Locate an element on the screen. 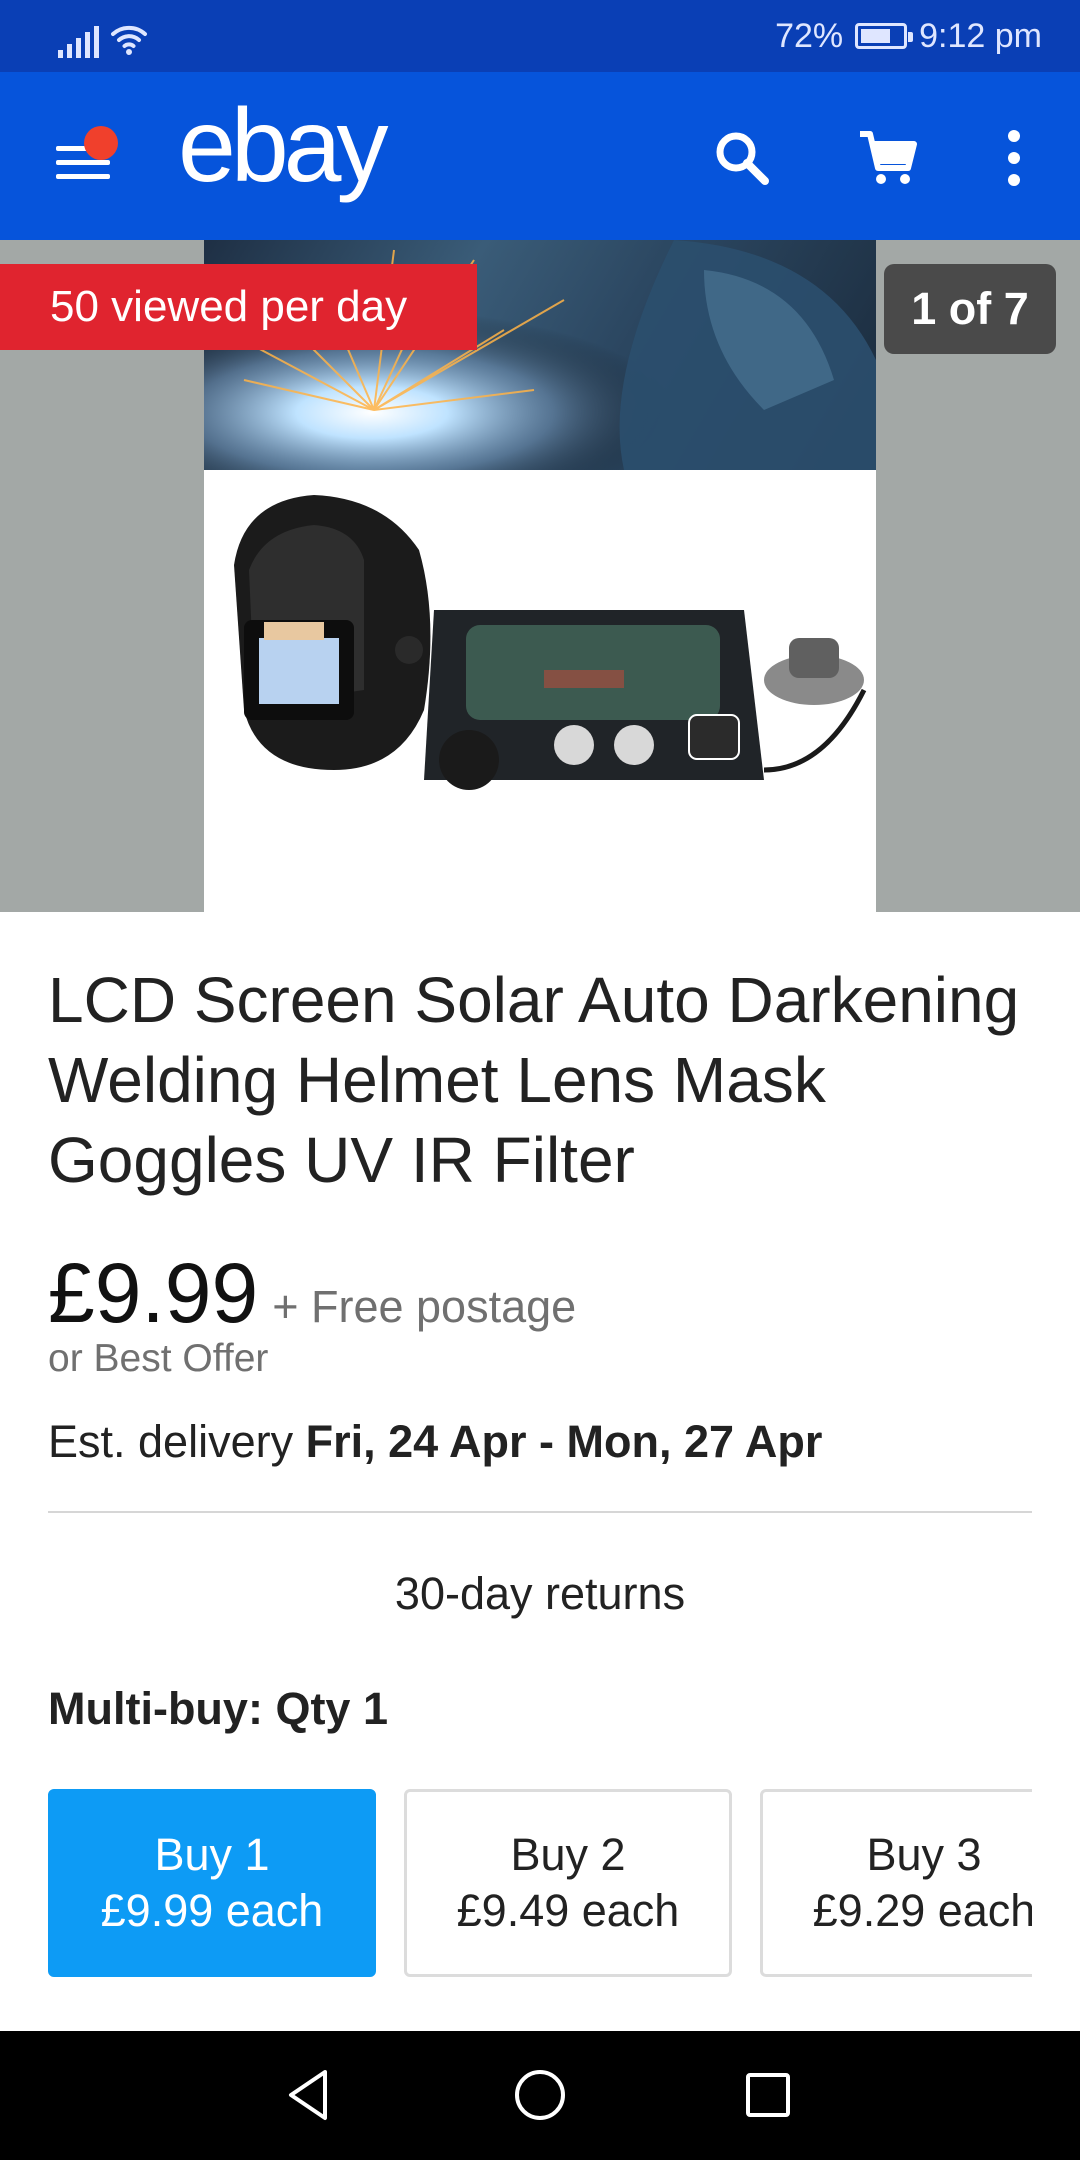  ebay-logo: ebay is located at coordinates (283, 146).